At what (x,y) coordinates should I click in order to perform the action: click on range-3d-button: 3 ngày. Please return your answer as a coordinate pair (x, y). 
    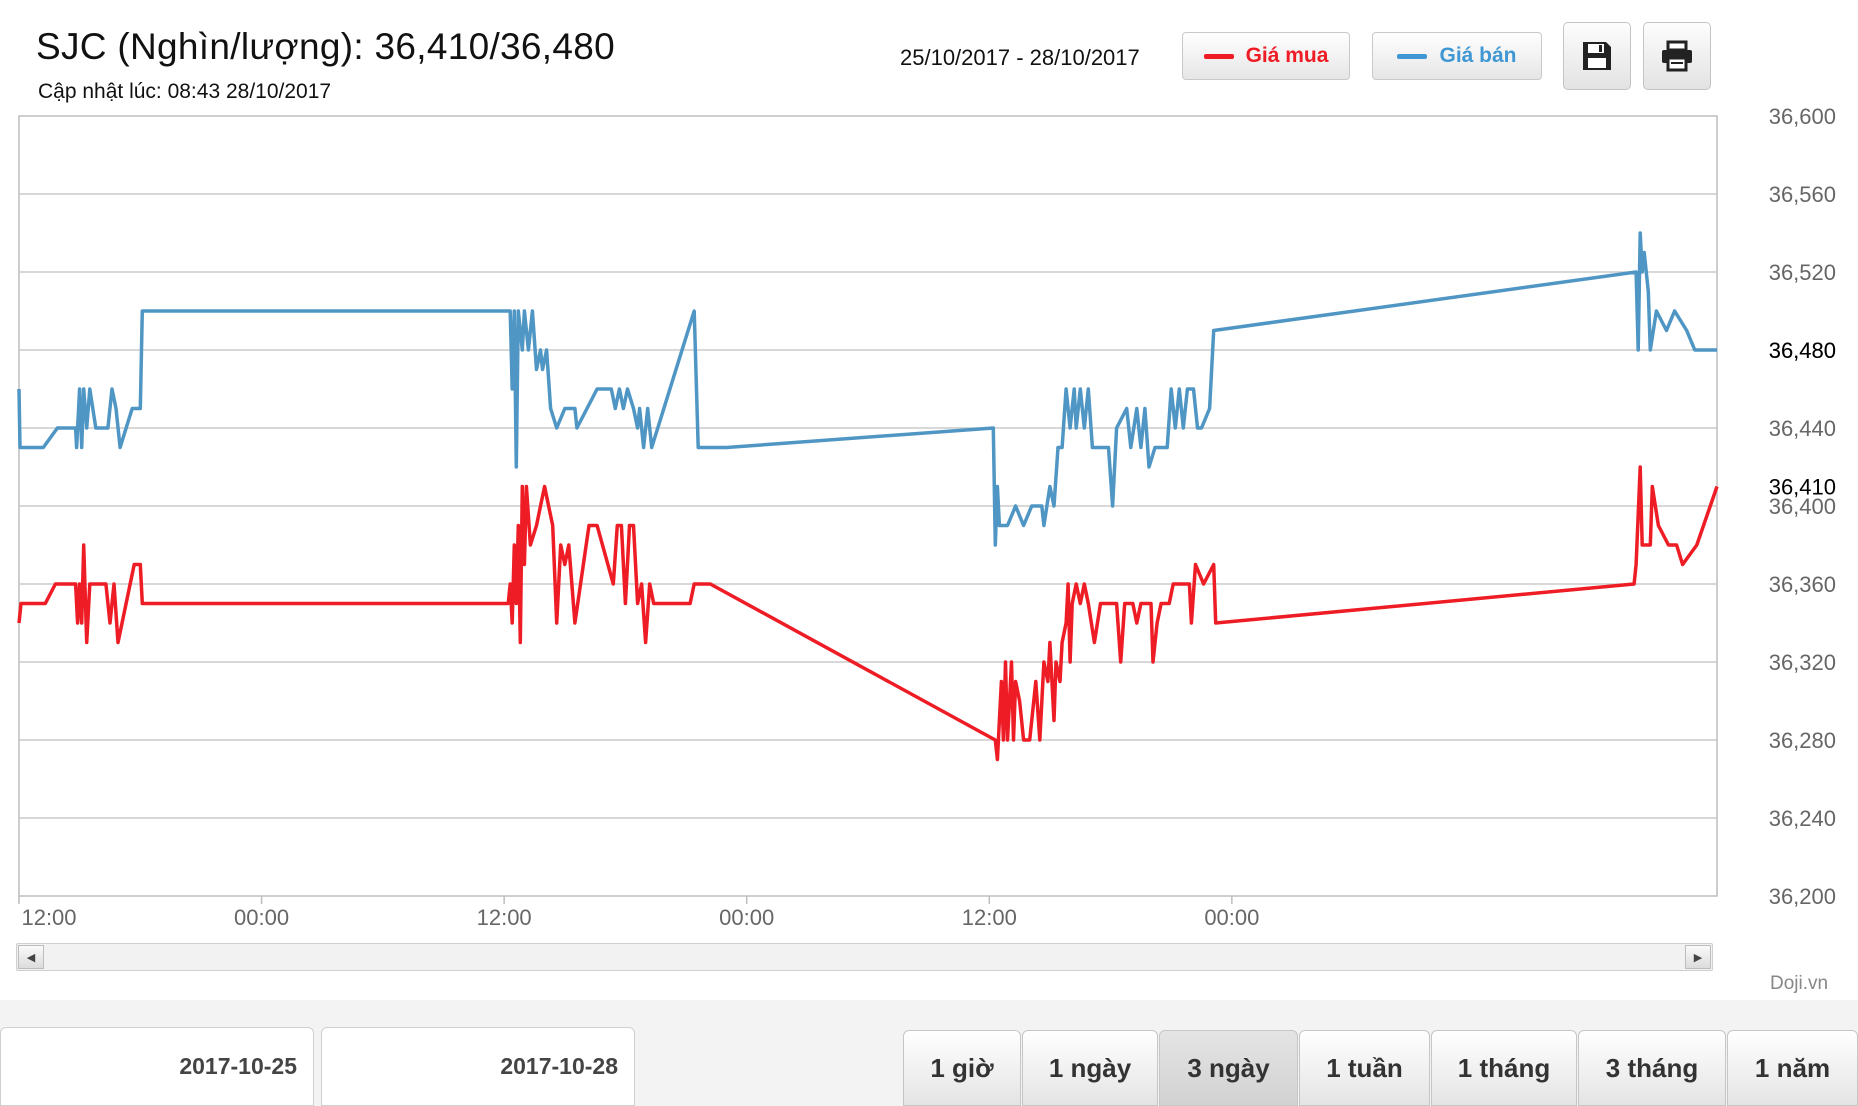
    Looking at the image, I should click on (1228, 1068).